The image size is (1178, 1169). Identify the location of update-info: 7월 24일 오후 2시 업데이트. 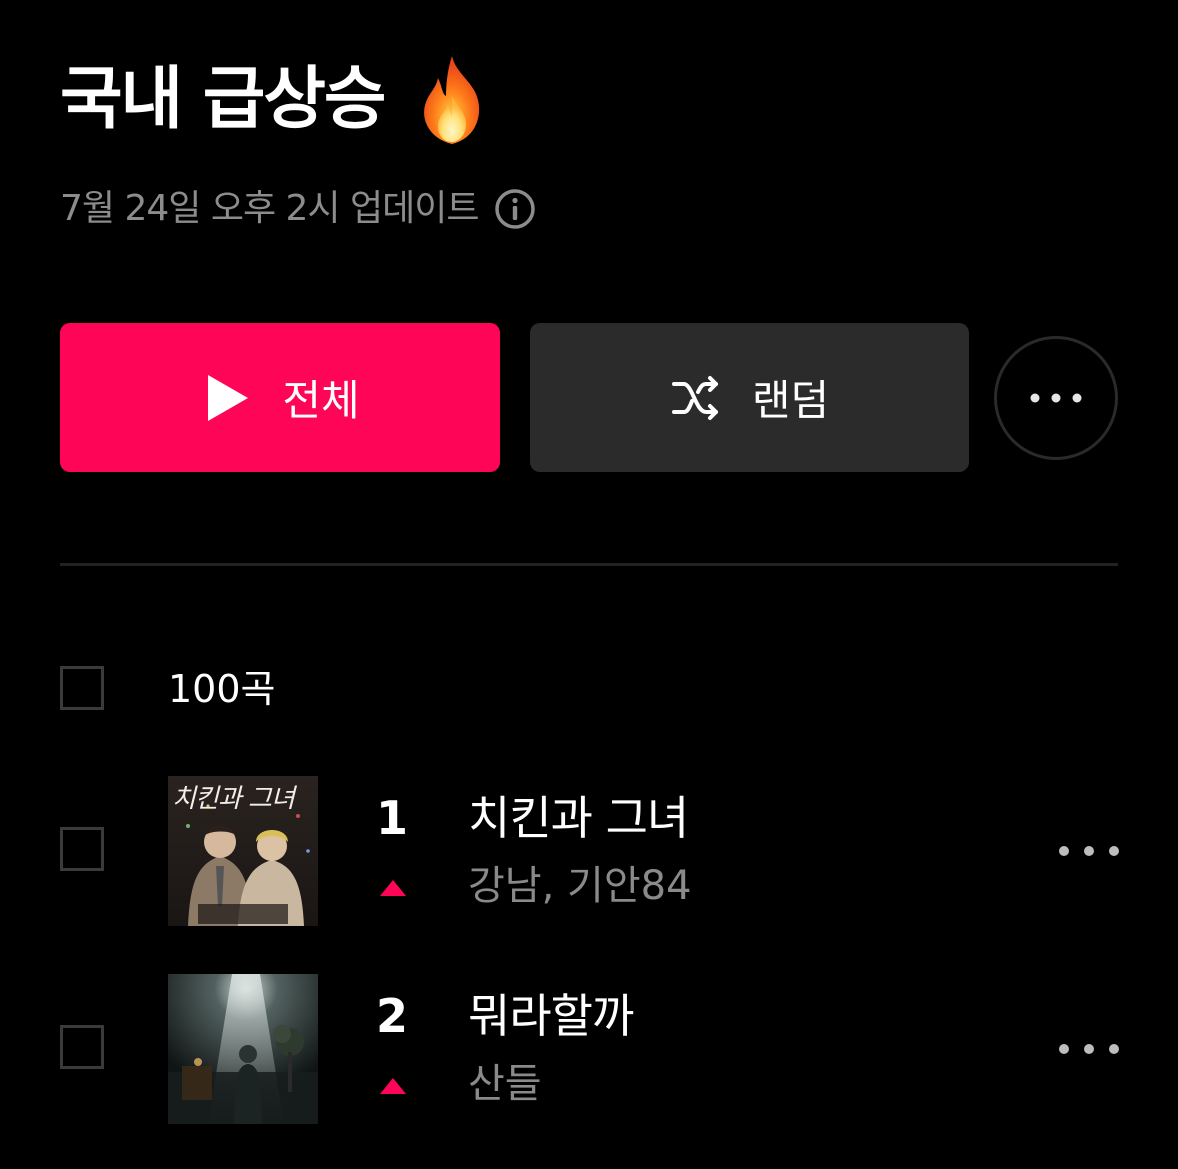
(298, 209).